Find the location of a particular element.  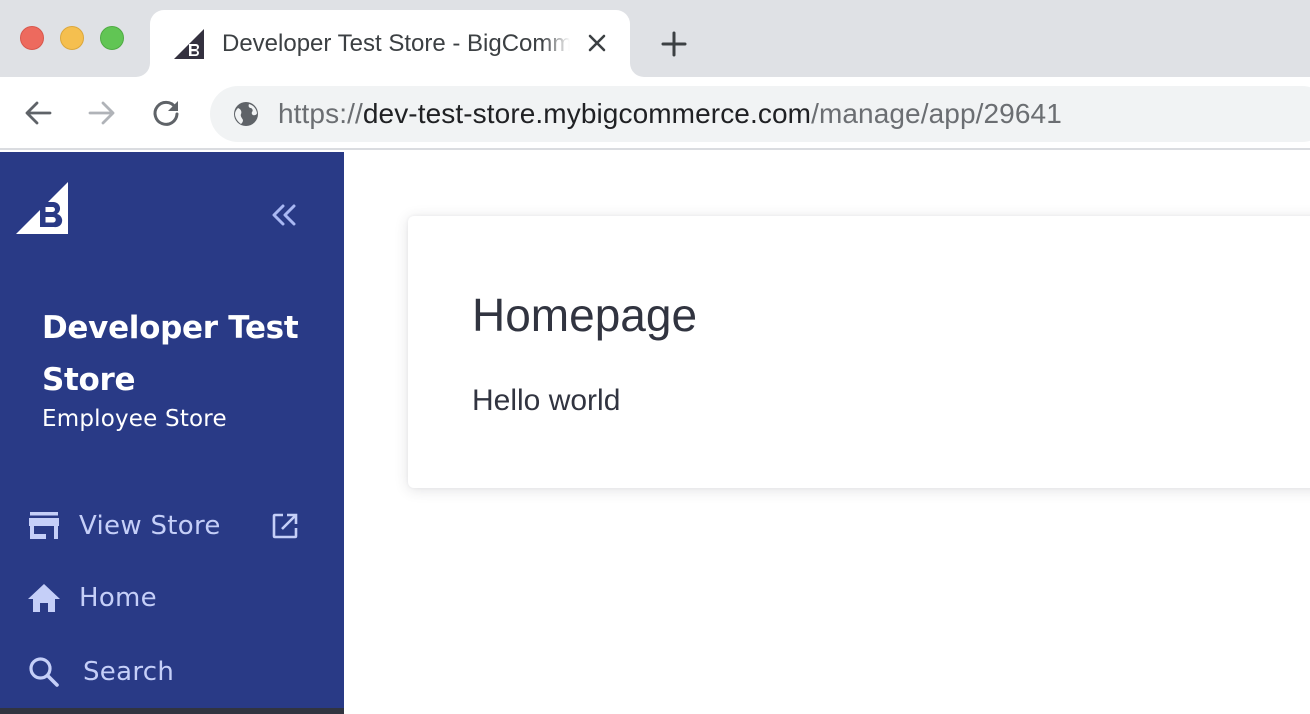

external-link-icon is located at coordinates (285, 526).